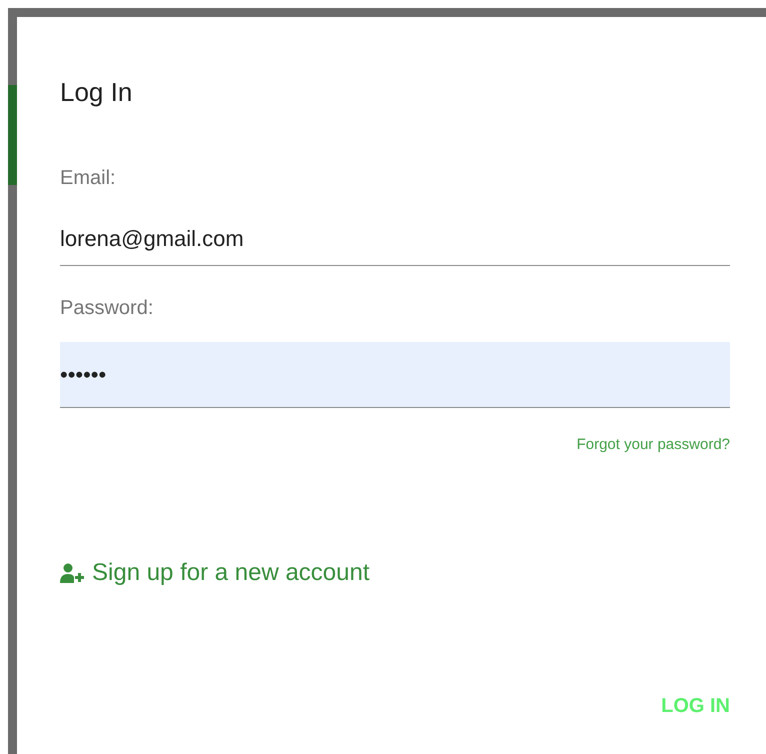  What do you see at coordinates (395, 375) in the screenshot?
I see `input-field: ••••••` at bounding box center [395, 375].